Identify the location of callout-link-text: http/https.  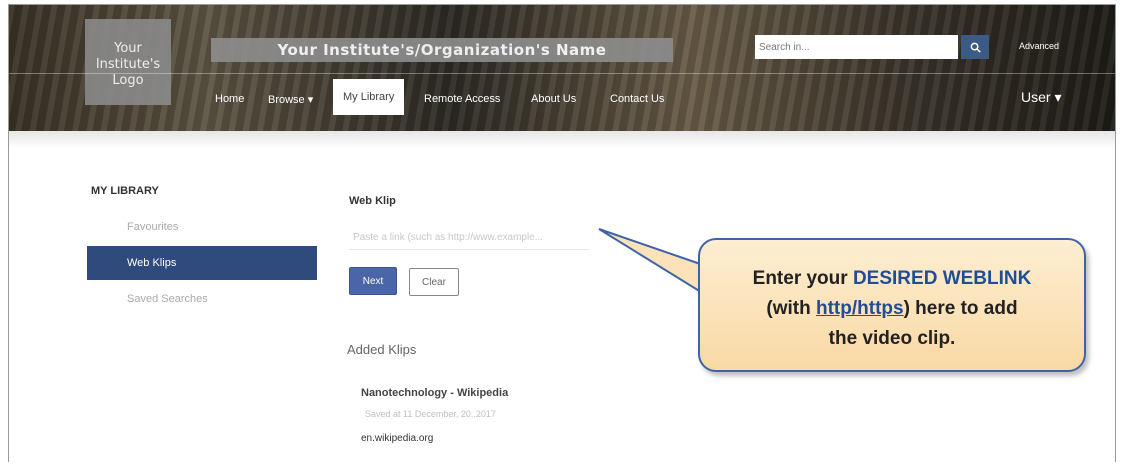
(860, 308).